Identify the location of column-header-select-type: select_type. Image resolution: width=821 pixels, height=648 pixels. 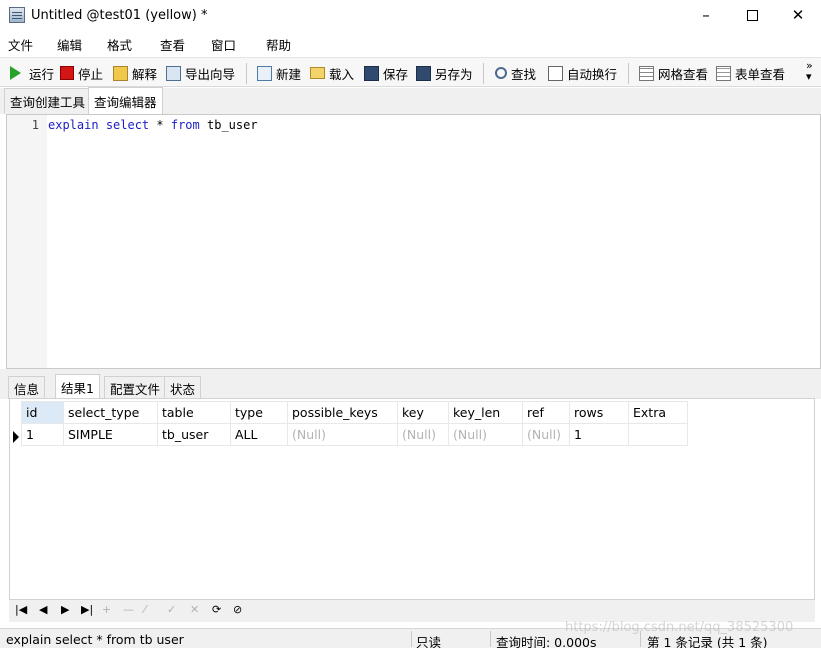
(110, 412).